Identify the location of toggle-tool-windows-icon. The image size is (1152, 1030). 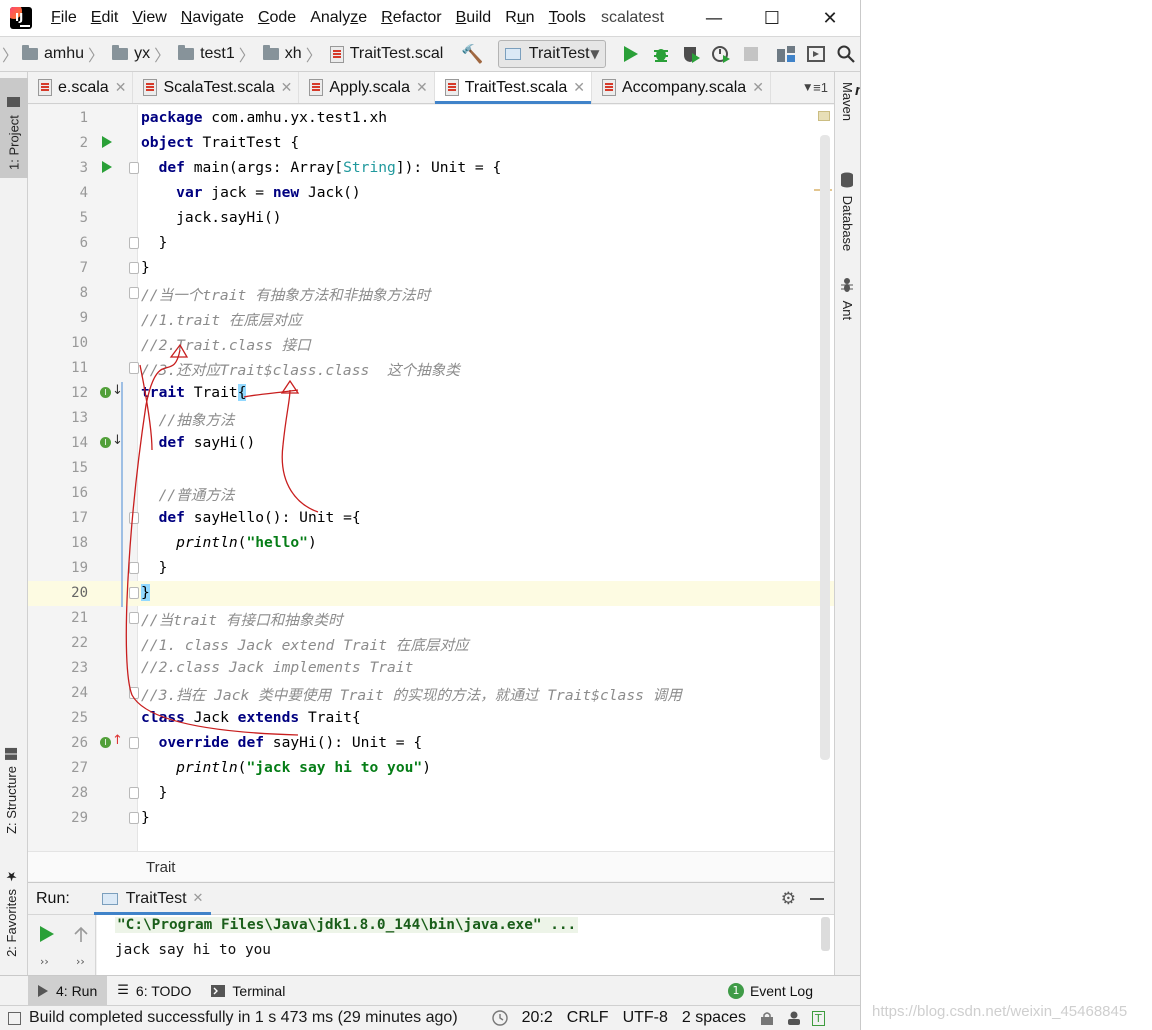
(14, 1018).